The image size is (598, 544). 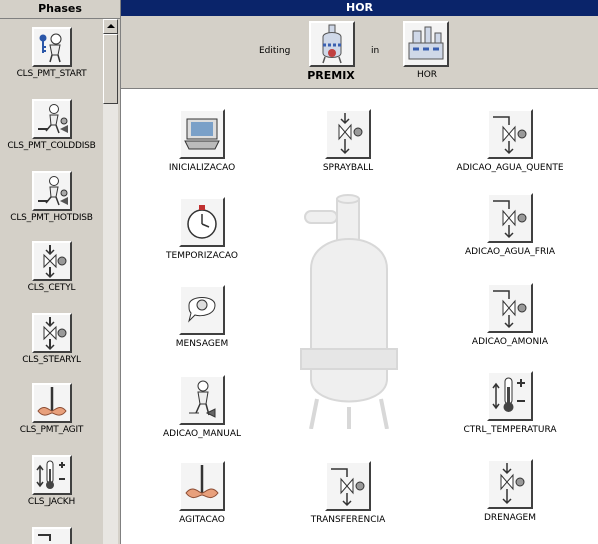 What do you see at coordinates (51, 146) in the screenshot?
I see `phase-label: CLS_PMT_COLDDISB` at bounding box center [51, 146].